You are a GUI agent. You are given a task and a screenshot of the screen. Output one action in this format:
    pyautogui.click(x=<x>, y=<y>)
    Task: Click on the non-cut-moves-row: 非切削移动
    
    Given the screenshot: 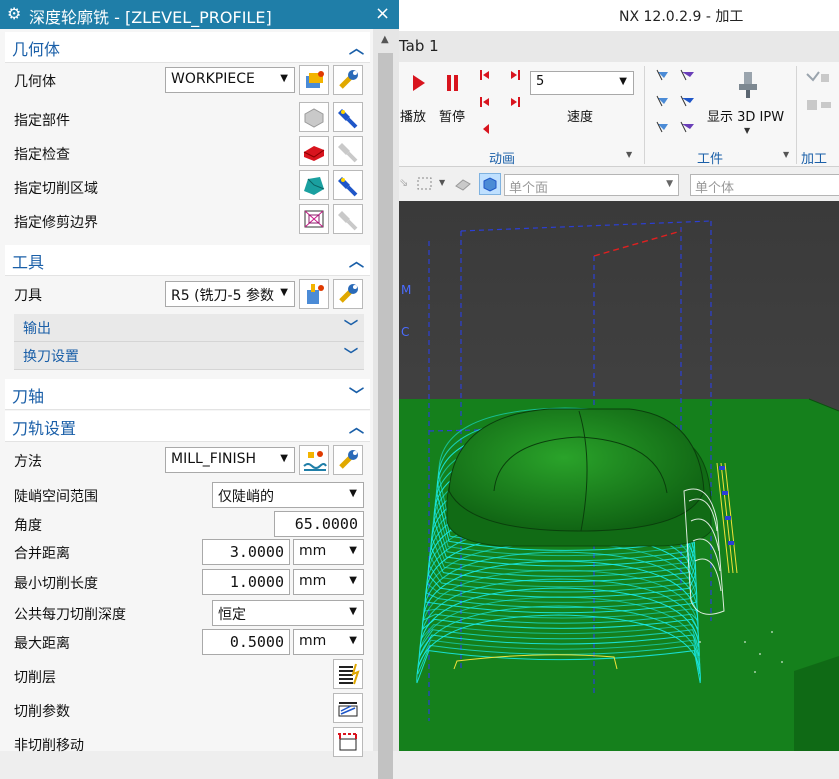 What is the action you would take?
    pyautogui.click(x=186, y=742)
    